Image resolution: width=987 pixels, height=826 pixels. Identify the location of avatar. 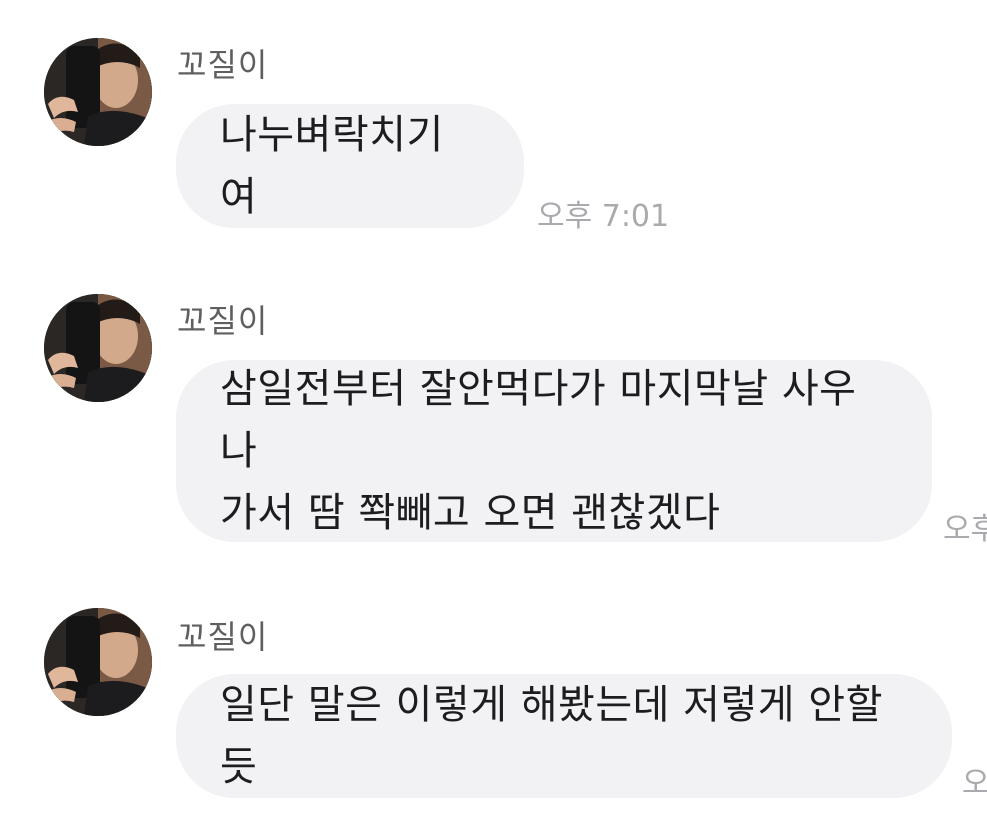
(98, 662).